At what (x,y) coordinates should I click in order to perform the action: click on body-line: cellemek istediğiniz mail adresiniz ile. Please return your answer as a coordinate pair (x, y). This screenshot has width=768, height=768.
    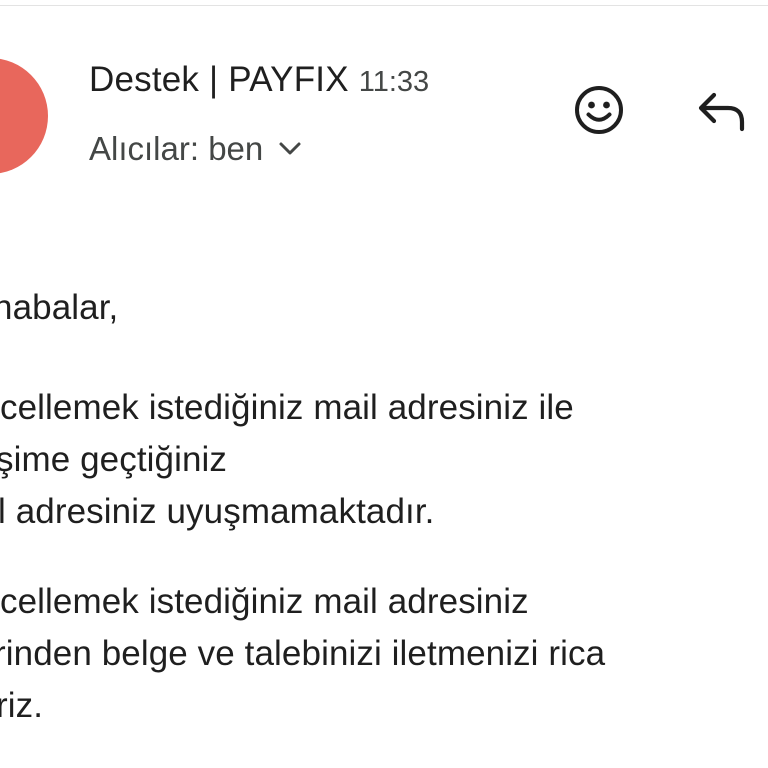
    Looking at the image, I should click on (287, 407).